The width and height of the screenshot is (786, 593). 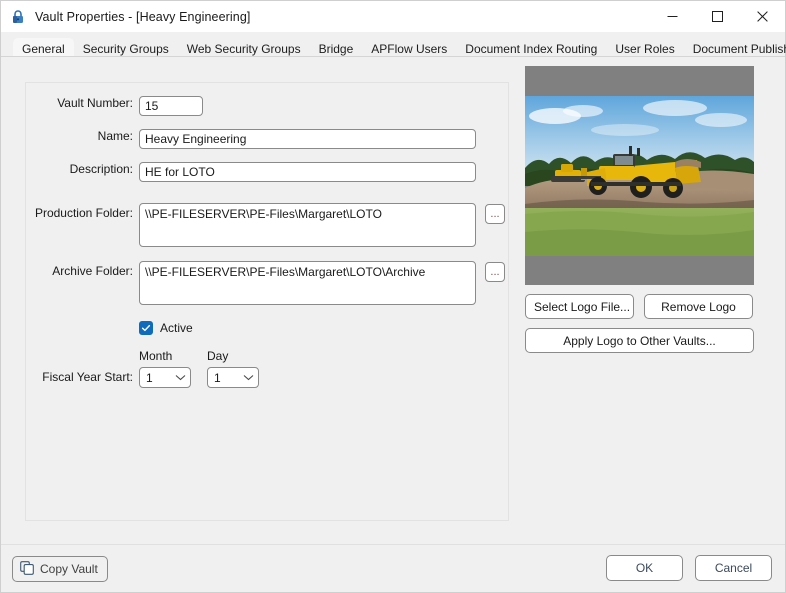 What do you see at coordinates (689, 568) in the screenshot?
I see `footer-action-buttons: OK Cancel` at bounding box center [689, 568].